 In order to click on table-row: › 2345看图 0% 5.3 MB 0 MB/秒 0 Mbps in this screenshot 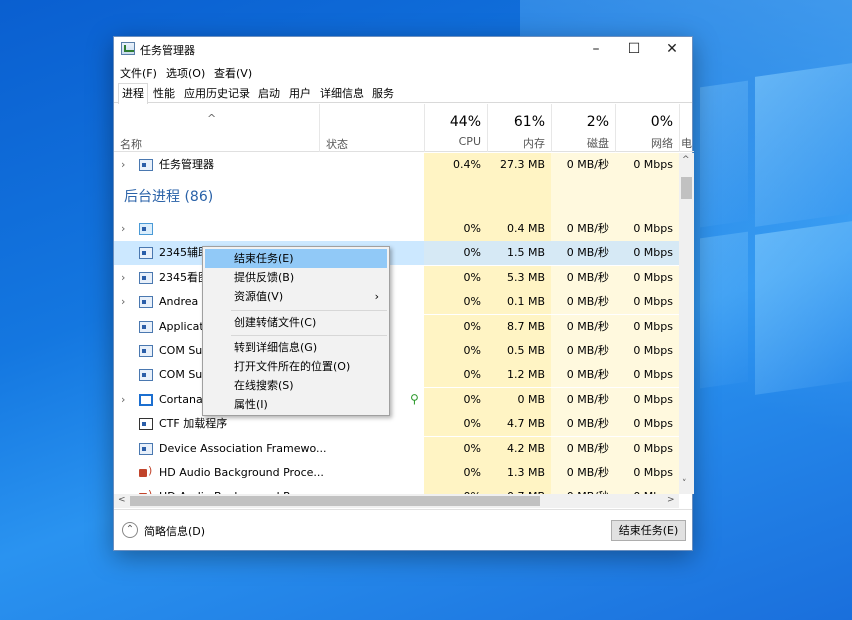, I will do `click(396, 277)`.